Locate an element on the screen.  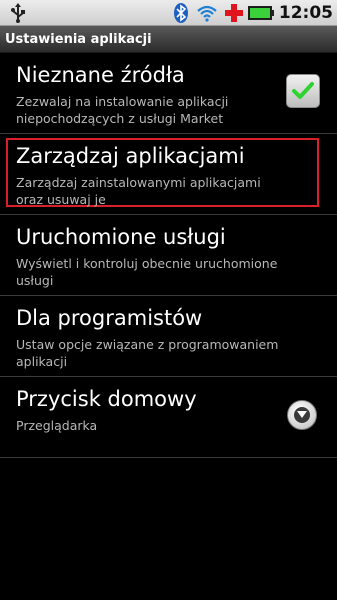
battery-icon is located at coordinates (260, 13).